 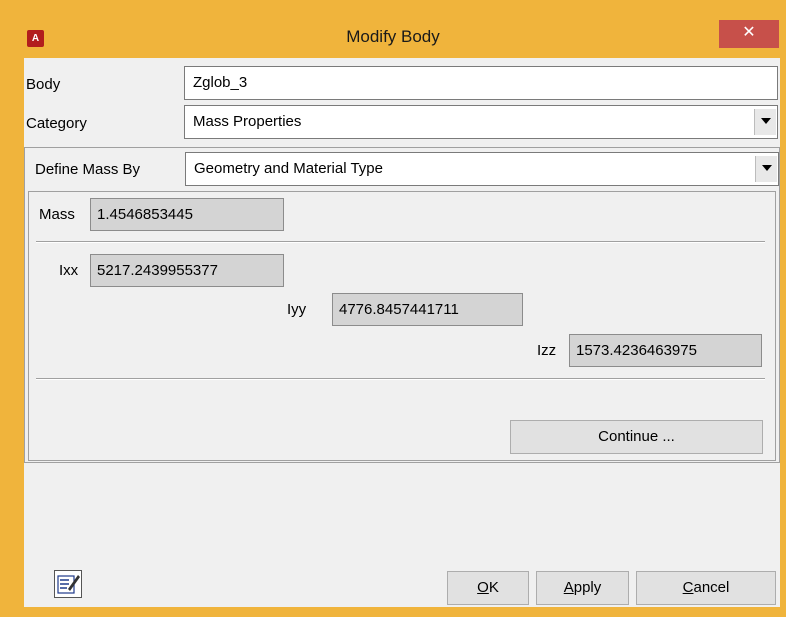 I want to click on close-icon: ✕, so click(x=749, y=32).